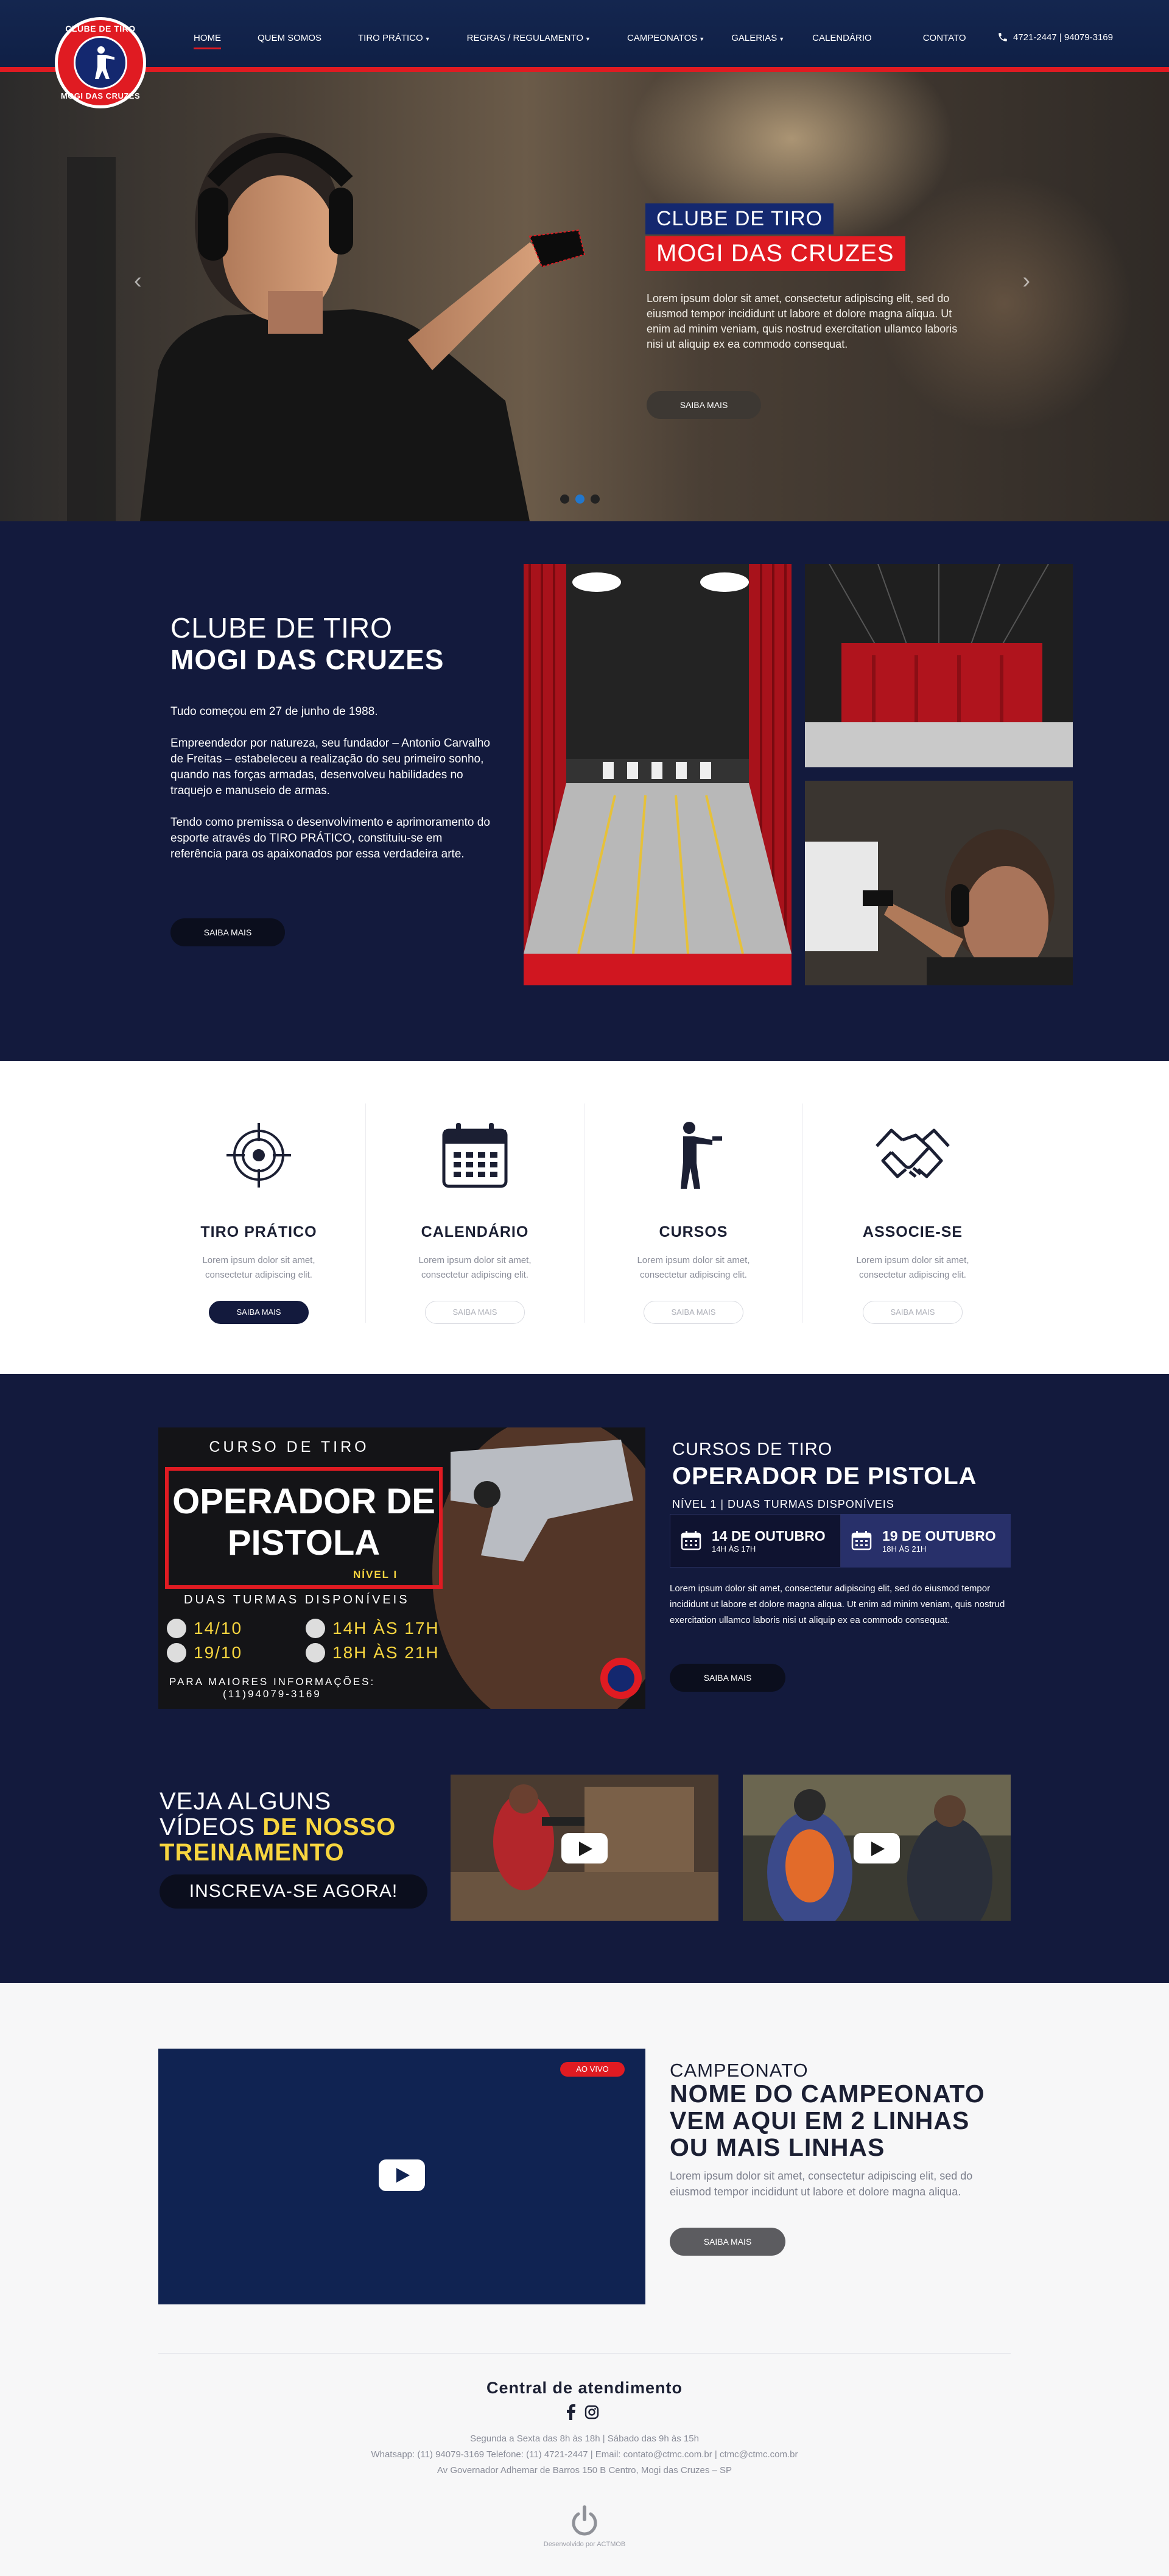 The width and height of the screenshot is (1169, 2576). Describe the element at coordinates (212, 1827) in the screenshot. I see `videos-heading-text: VÍDEOS` at that location.